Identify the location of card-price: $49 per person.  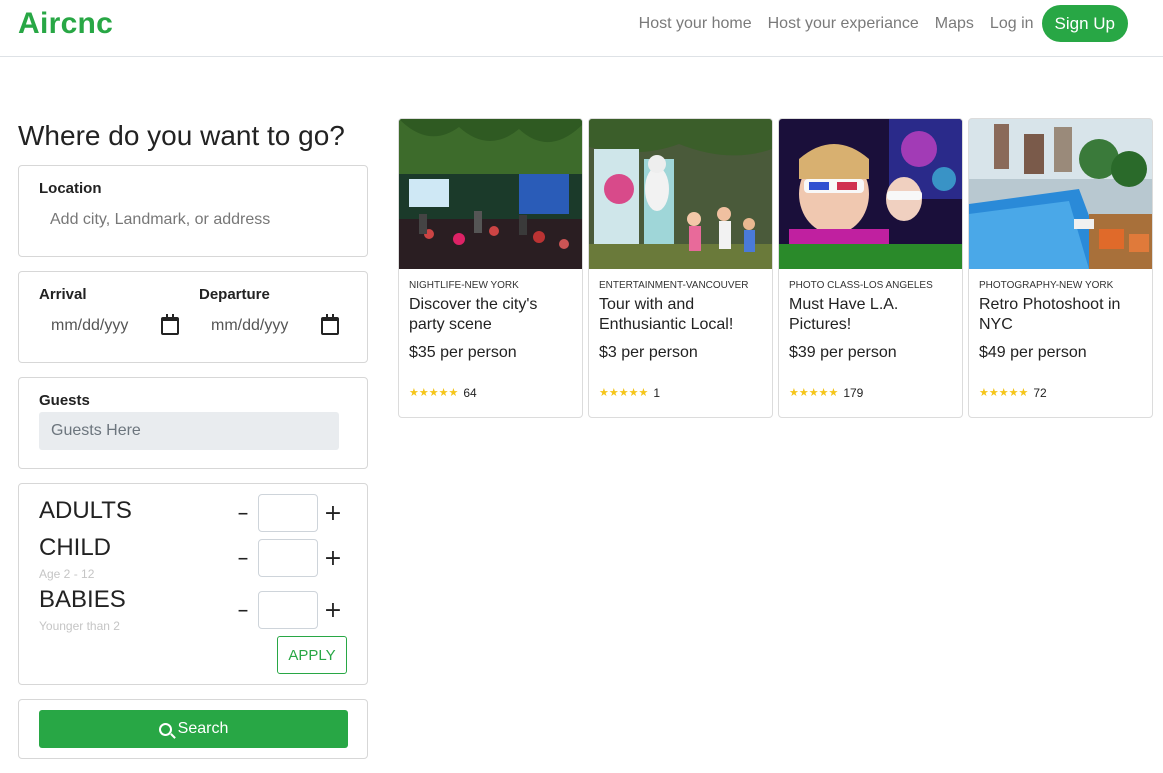
(1033, 352).